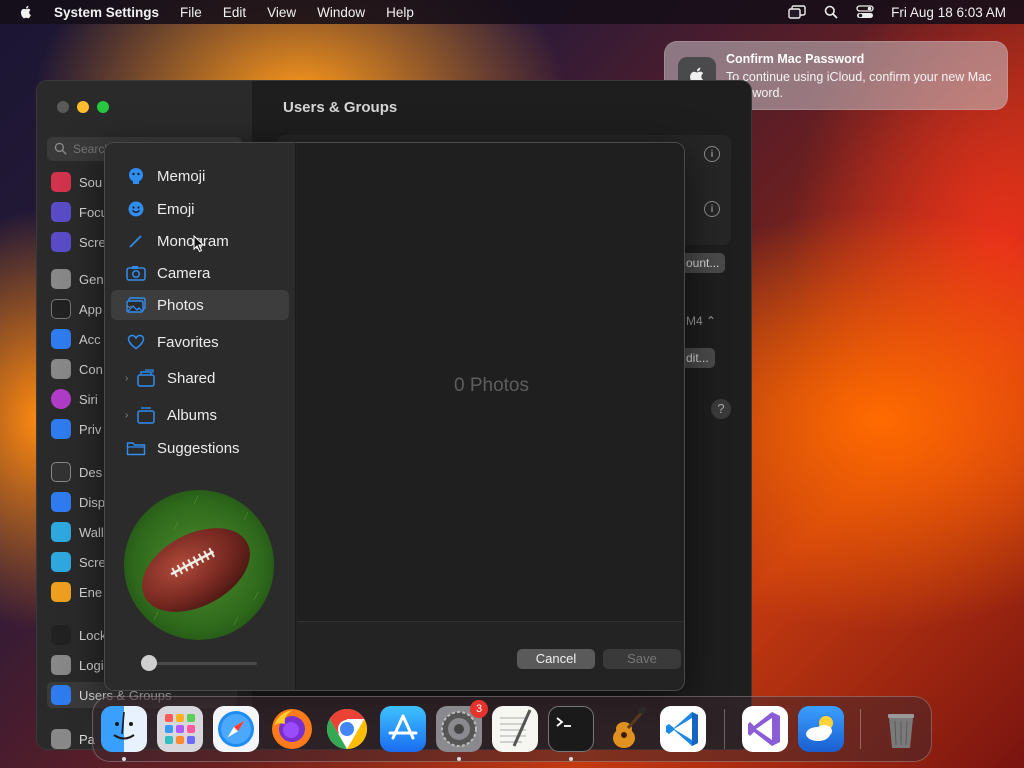  What do you see at coordinates (106, 12) in the screenshot?
I see `app-menu: System Settings` at bounding box center [106, 12].